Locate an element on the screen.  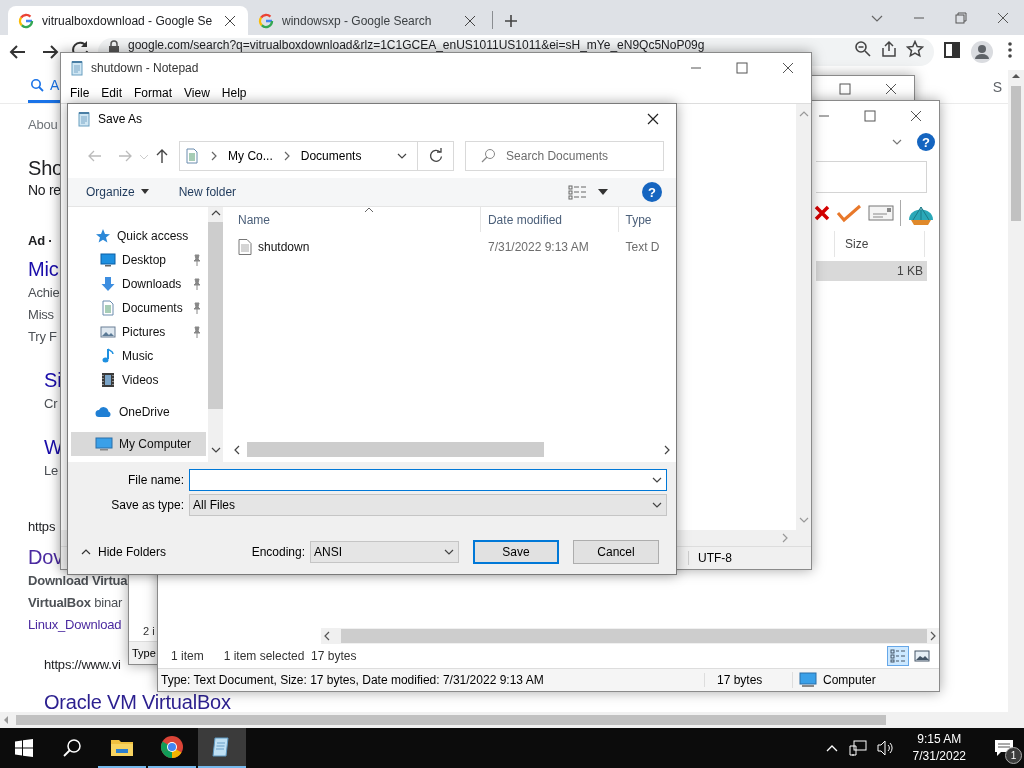
organize-button: Organize is located at coordinates (117, 192).